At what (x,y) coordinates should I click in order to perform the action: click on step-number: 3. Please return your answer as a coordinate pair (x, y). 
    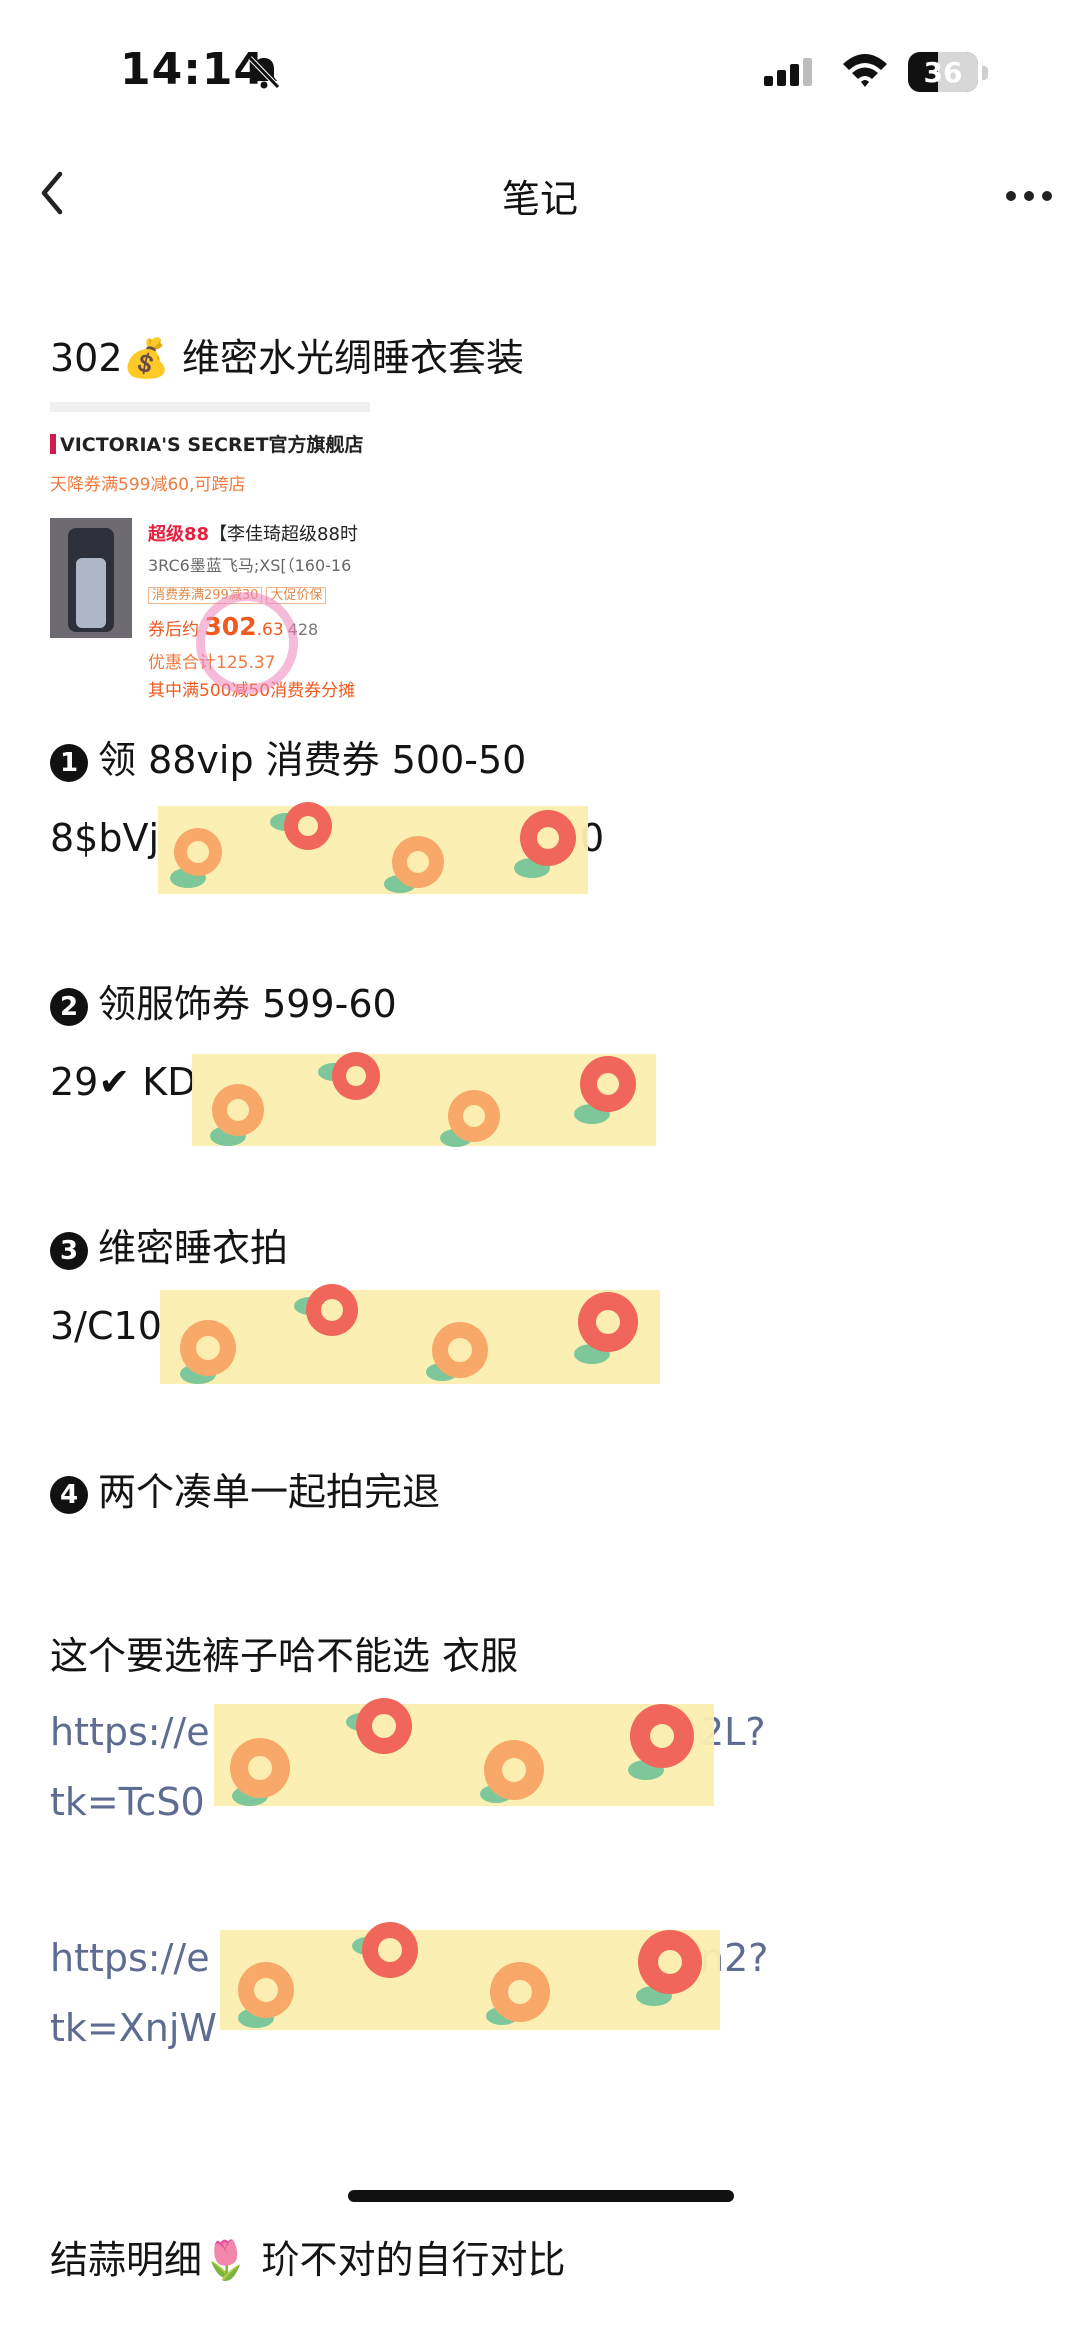
    Looking at the image, I should click on (69, 1251).